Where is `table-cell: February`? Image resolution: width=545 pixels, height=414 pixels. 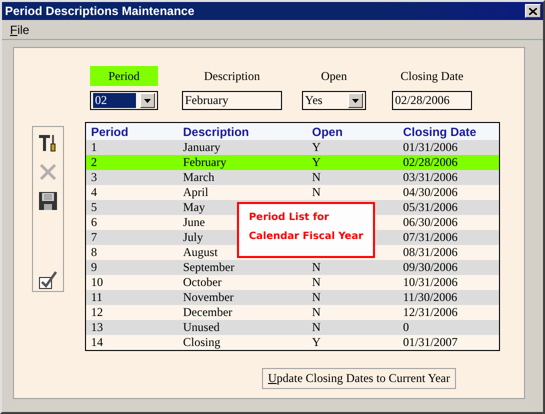
table-cell: February is located at coordinates (204, 162).